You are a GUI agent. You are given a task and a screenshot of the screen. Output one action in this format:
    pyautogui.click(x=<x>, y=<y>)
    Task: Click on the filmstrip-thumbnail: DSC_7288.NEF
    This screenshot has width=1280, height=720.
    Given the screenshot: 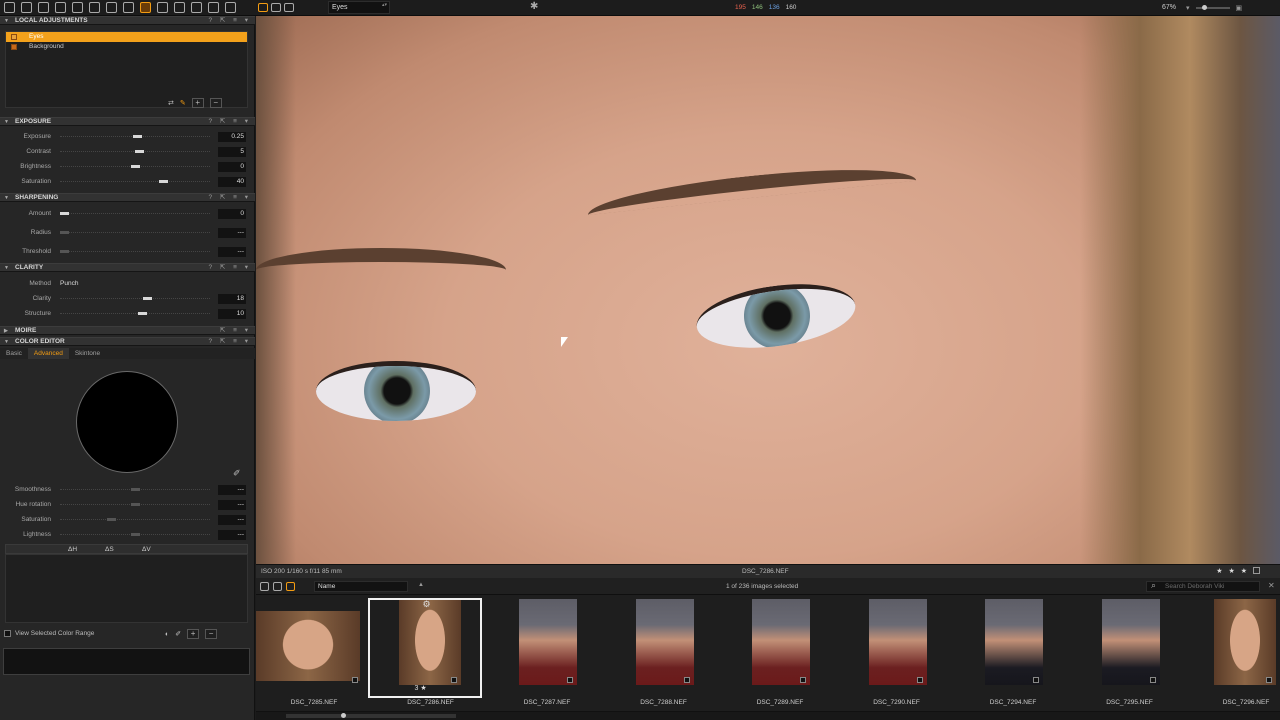 What is the action you would take?
    pyautogui.click(x=664, y=653)
    